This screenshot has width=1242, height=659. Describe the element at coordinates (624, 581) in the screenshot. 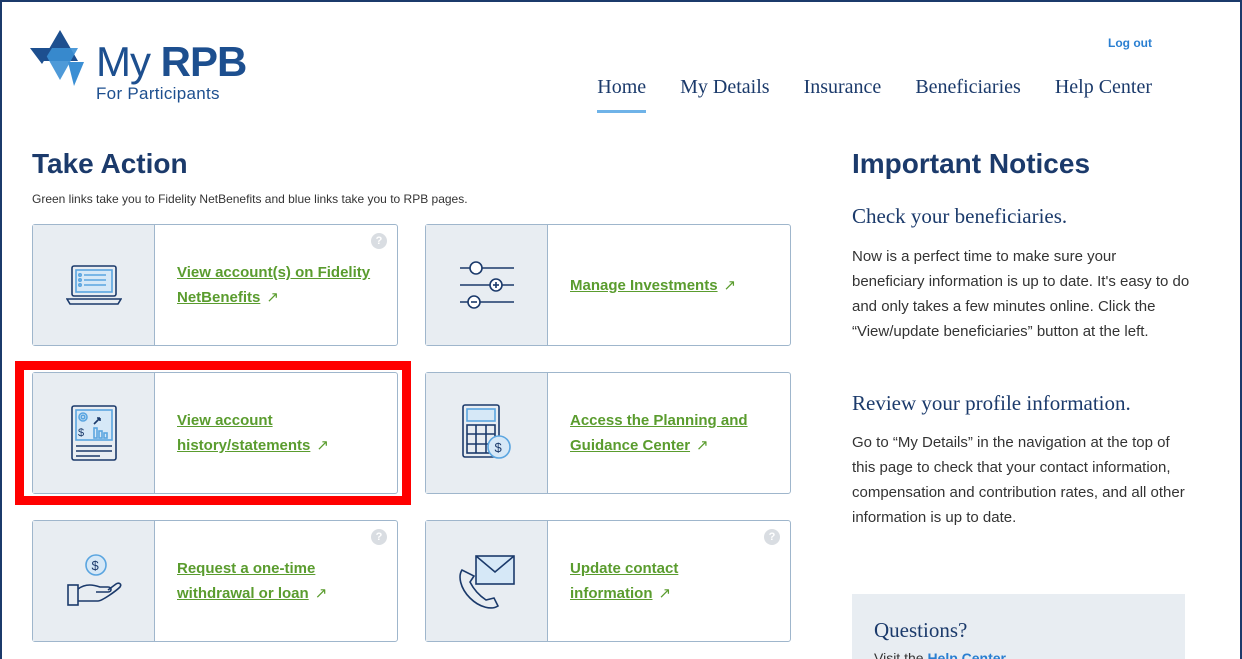

I see `update-contact-link: Update contact information ↗` at that location.